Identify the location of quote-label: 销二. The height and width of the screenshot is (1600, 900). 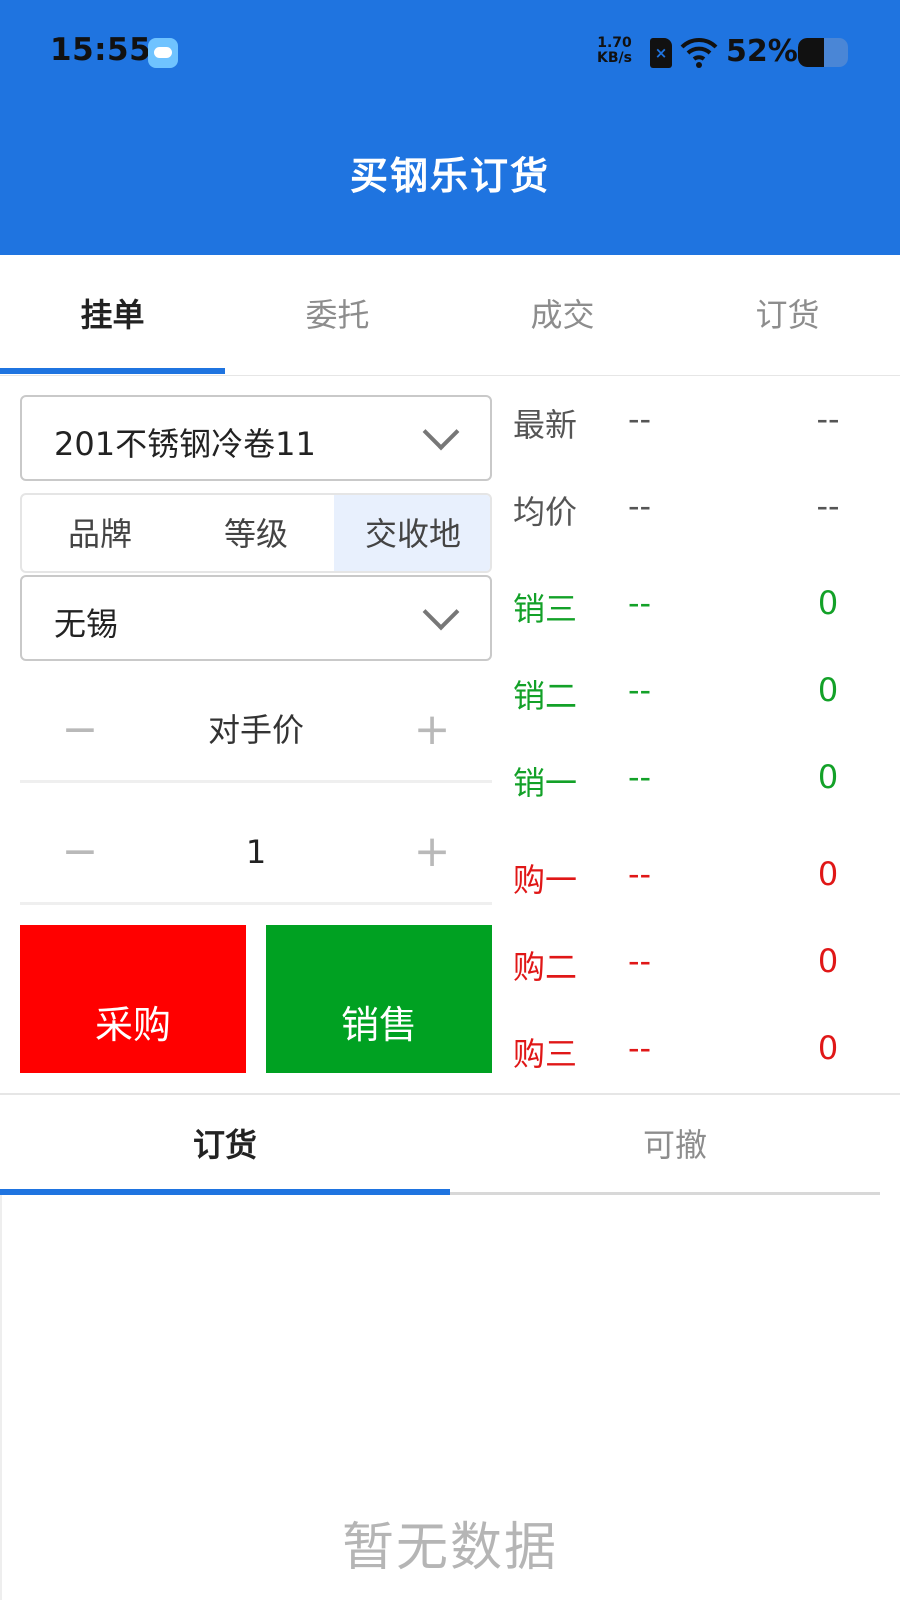
(545, 696).